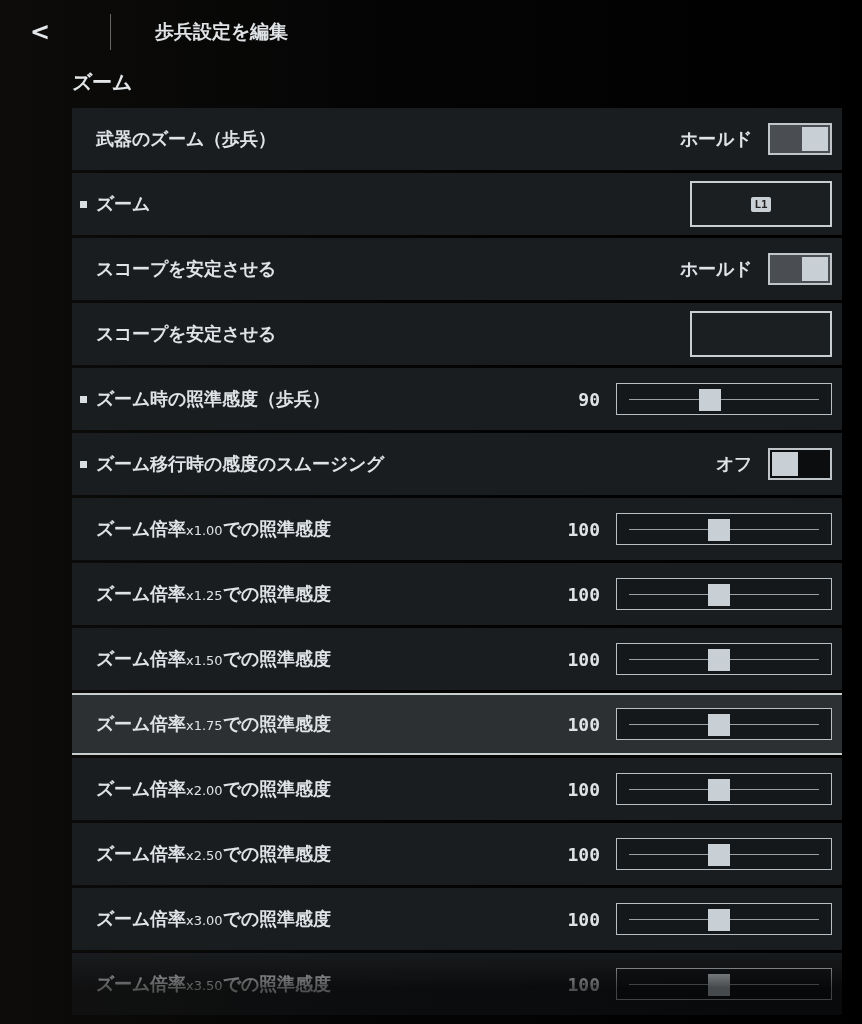 This screenshot has height=1024, width=862. Describe the element at coordinates (214, 529) in the screenshot. I see `setting-label: ズーム倍率x1.00での照準感度` at that location.